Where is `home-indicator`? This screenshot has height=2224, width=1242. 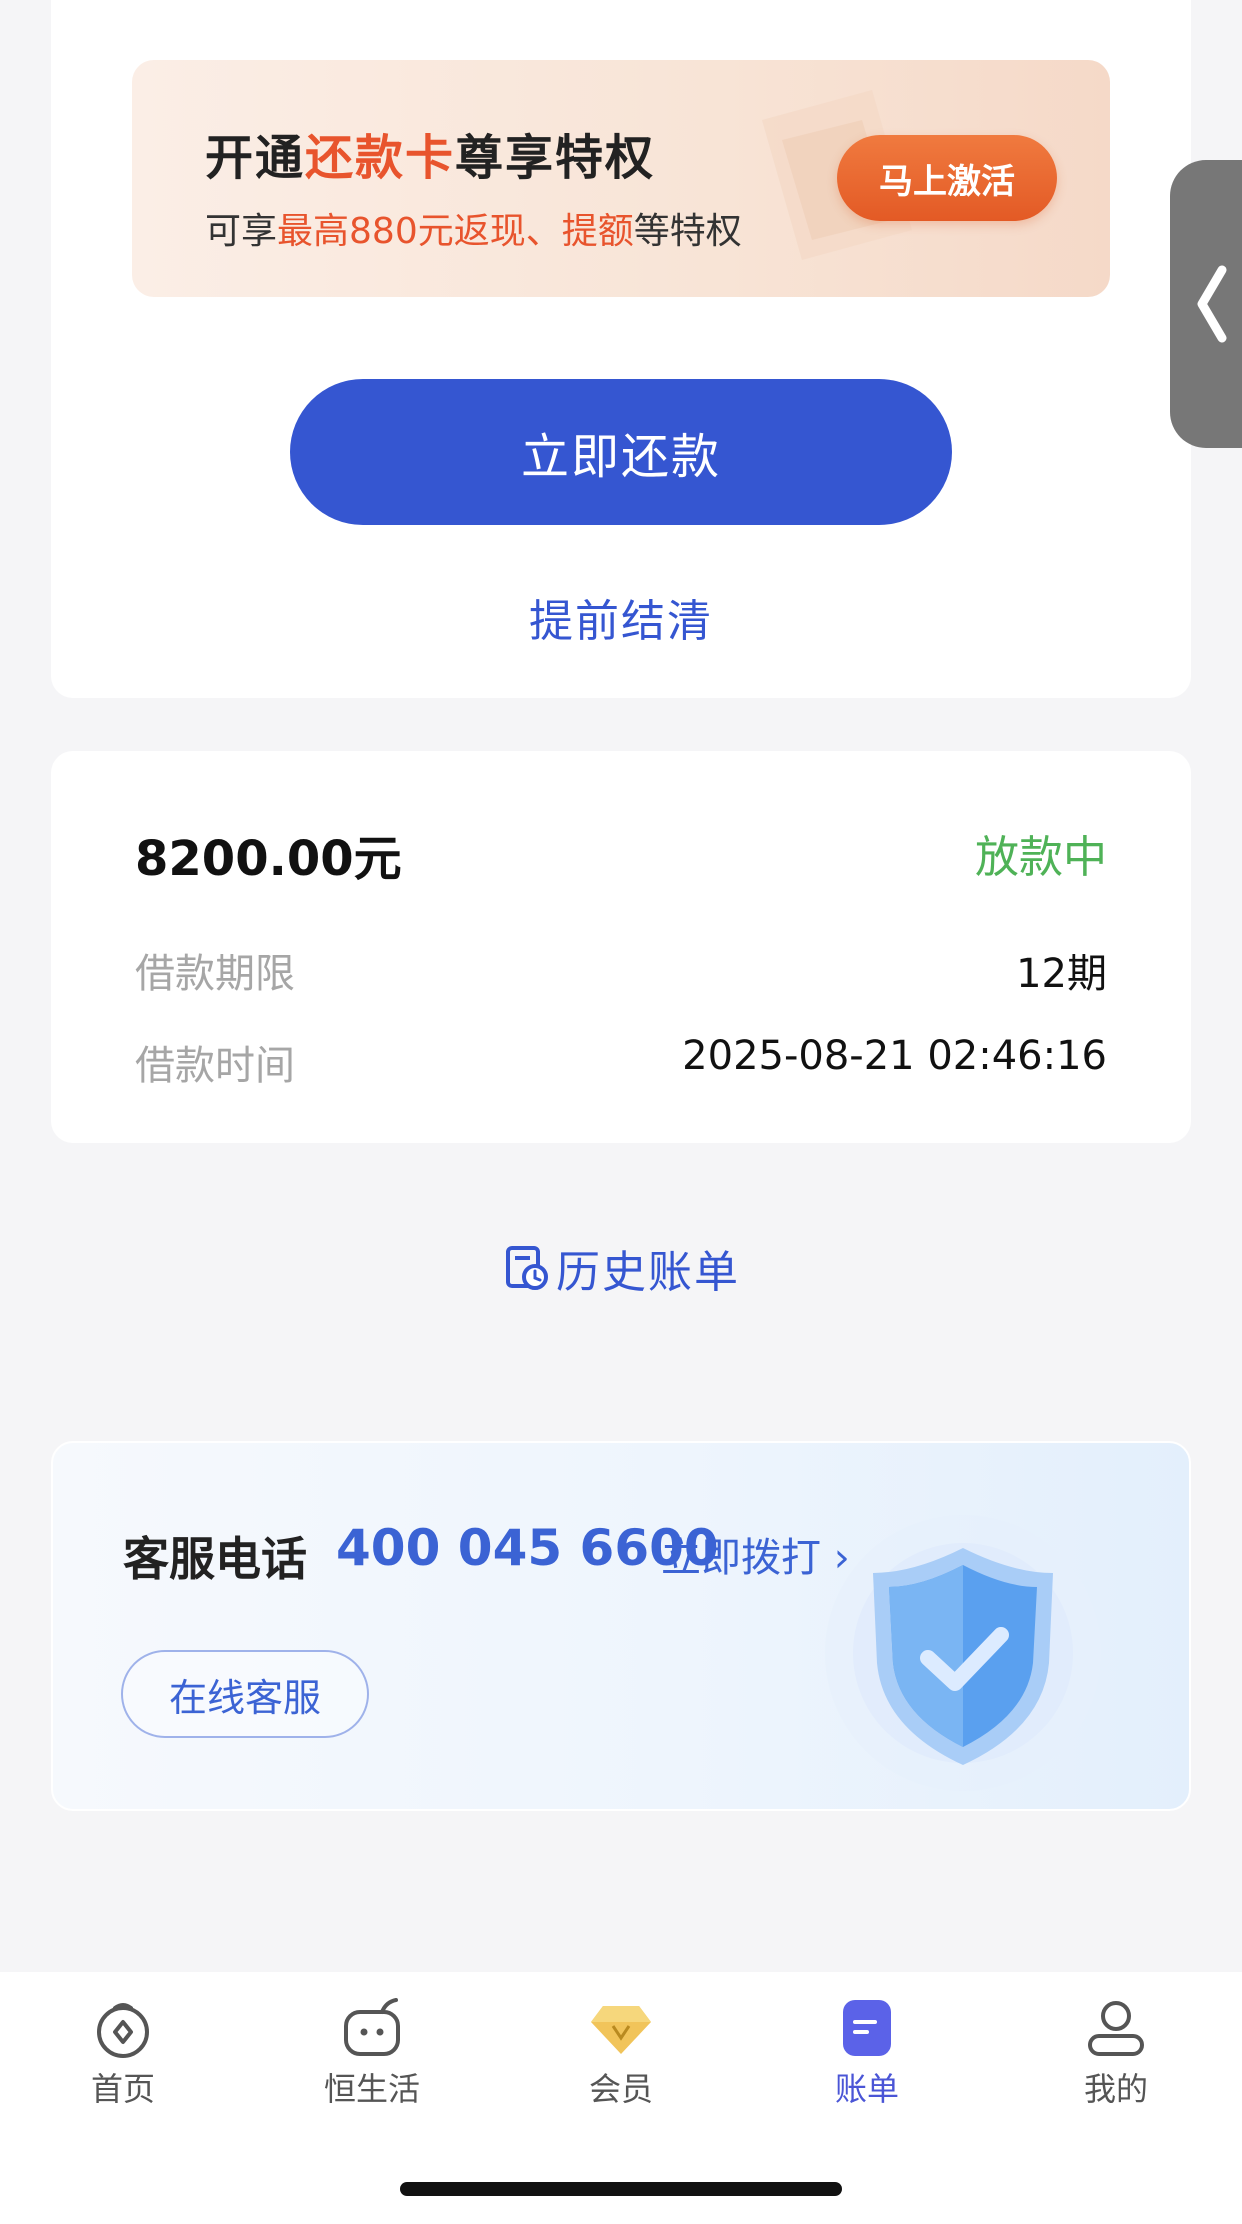
home-indicator is located at coordinates (621, 2189).